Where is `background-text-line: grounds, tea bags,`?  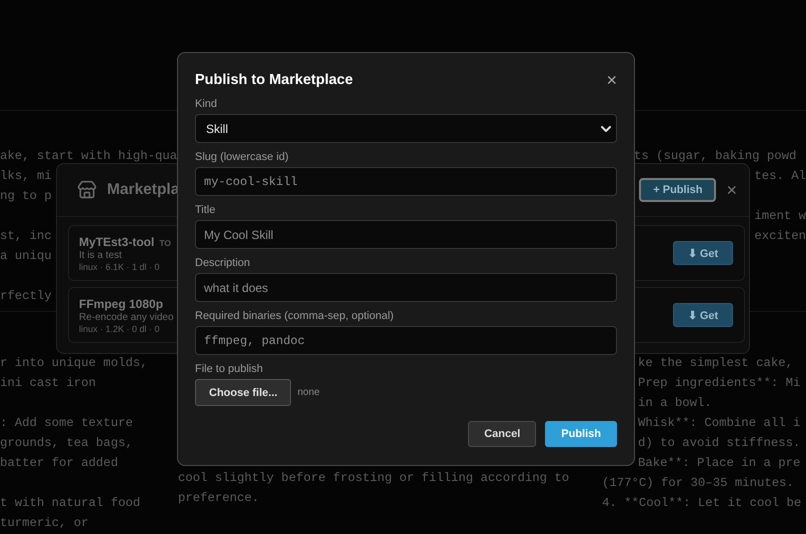 background-text-line: grounds, tea bags, is located at coordinates (66, 443).